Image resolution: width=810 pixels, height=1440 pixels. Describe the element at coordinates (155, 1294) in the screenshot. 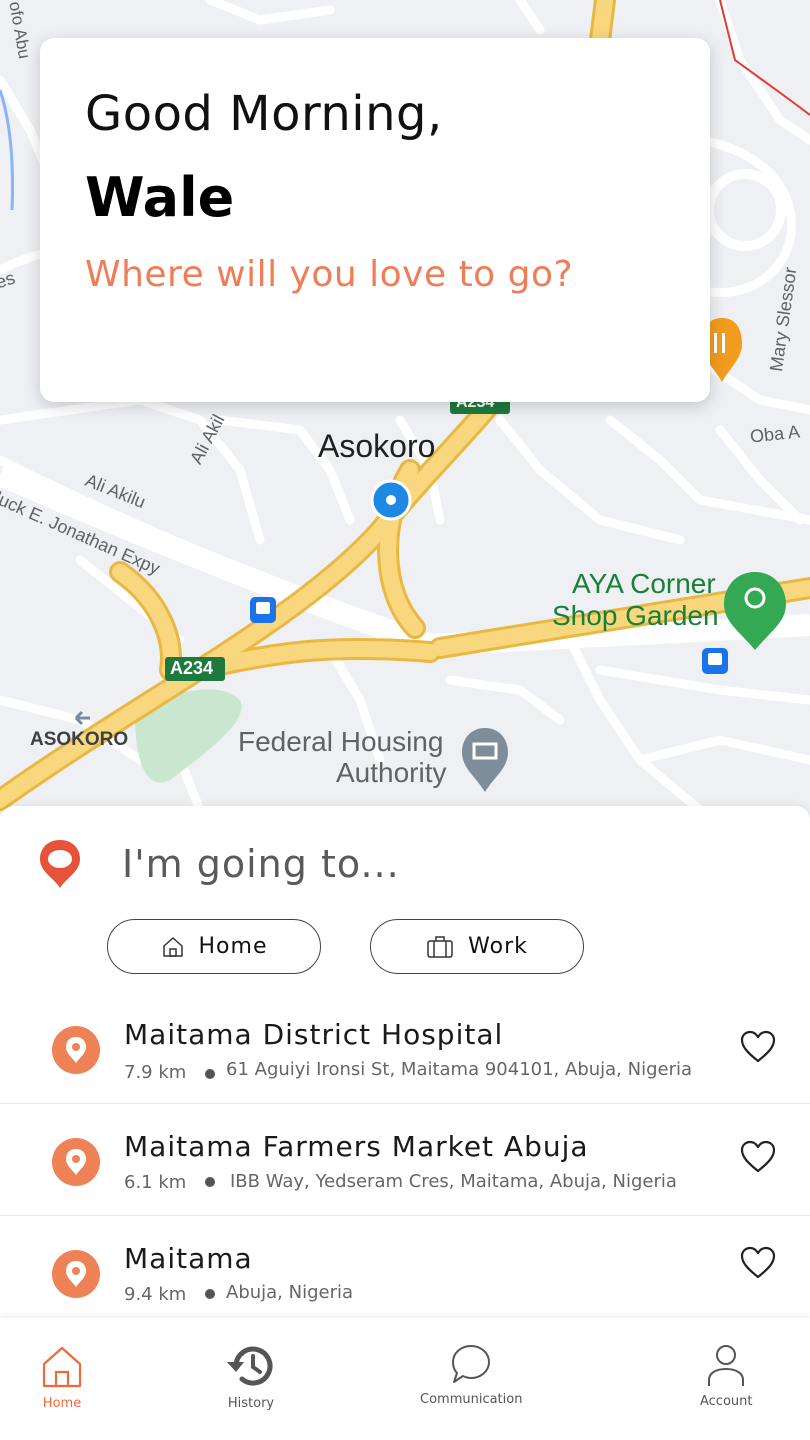

I see `place-distance: 9.4 km` at that location.